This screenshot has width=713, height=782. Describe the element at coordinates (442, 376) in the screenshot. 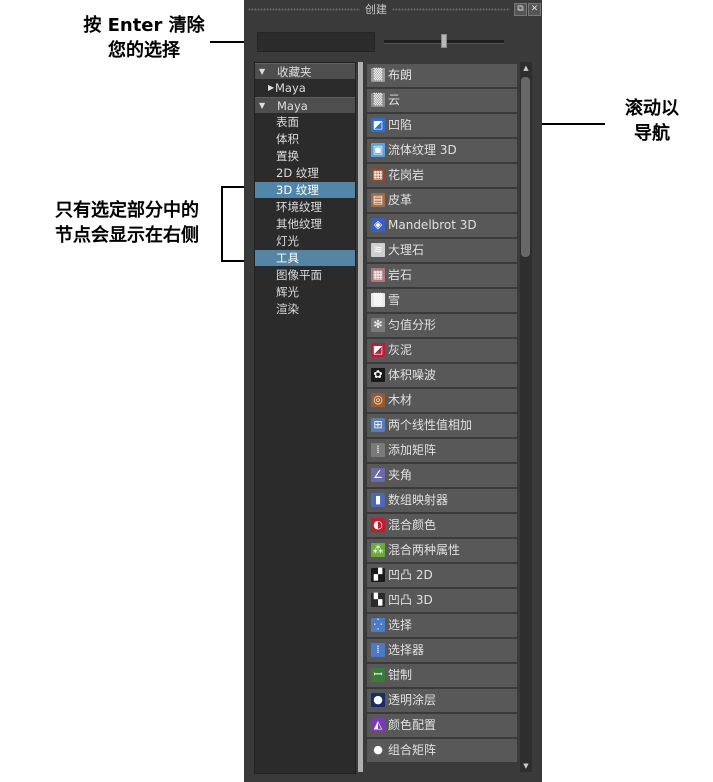

I see `node-item: ✿ 体积噪波` at that location.